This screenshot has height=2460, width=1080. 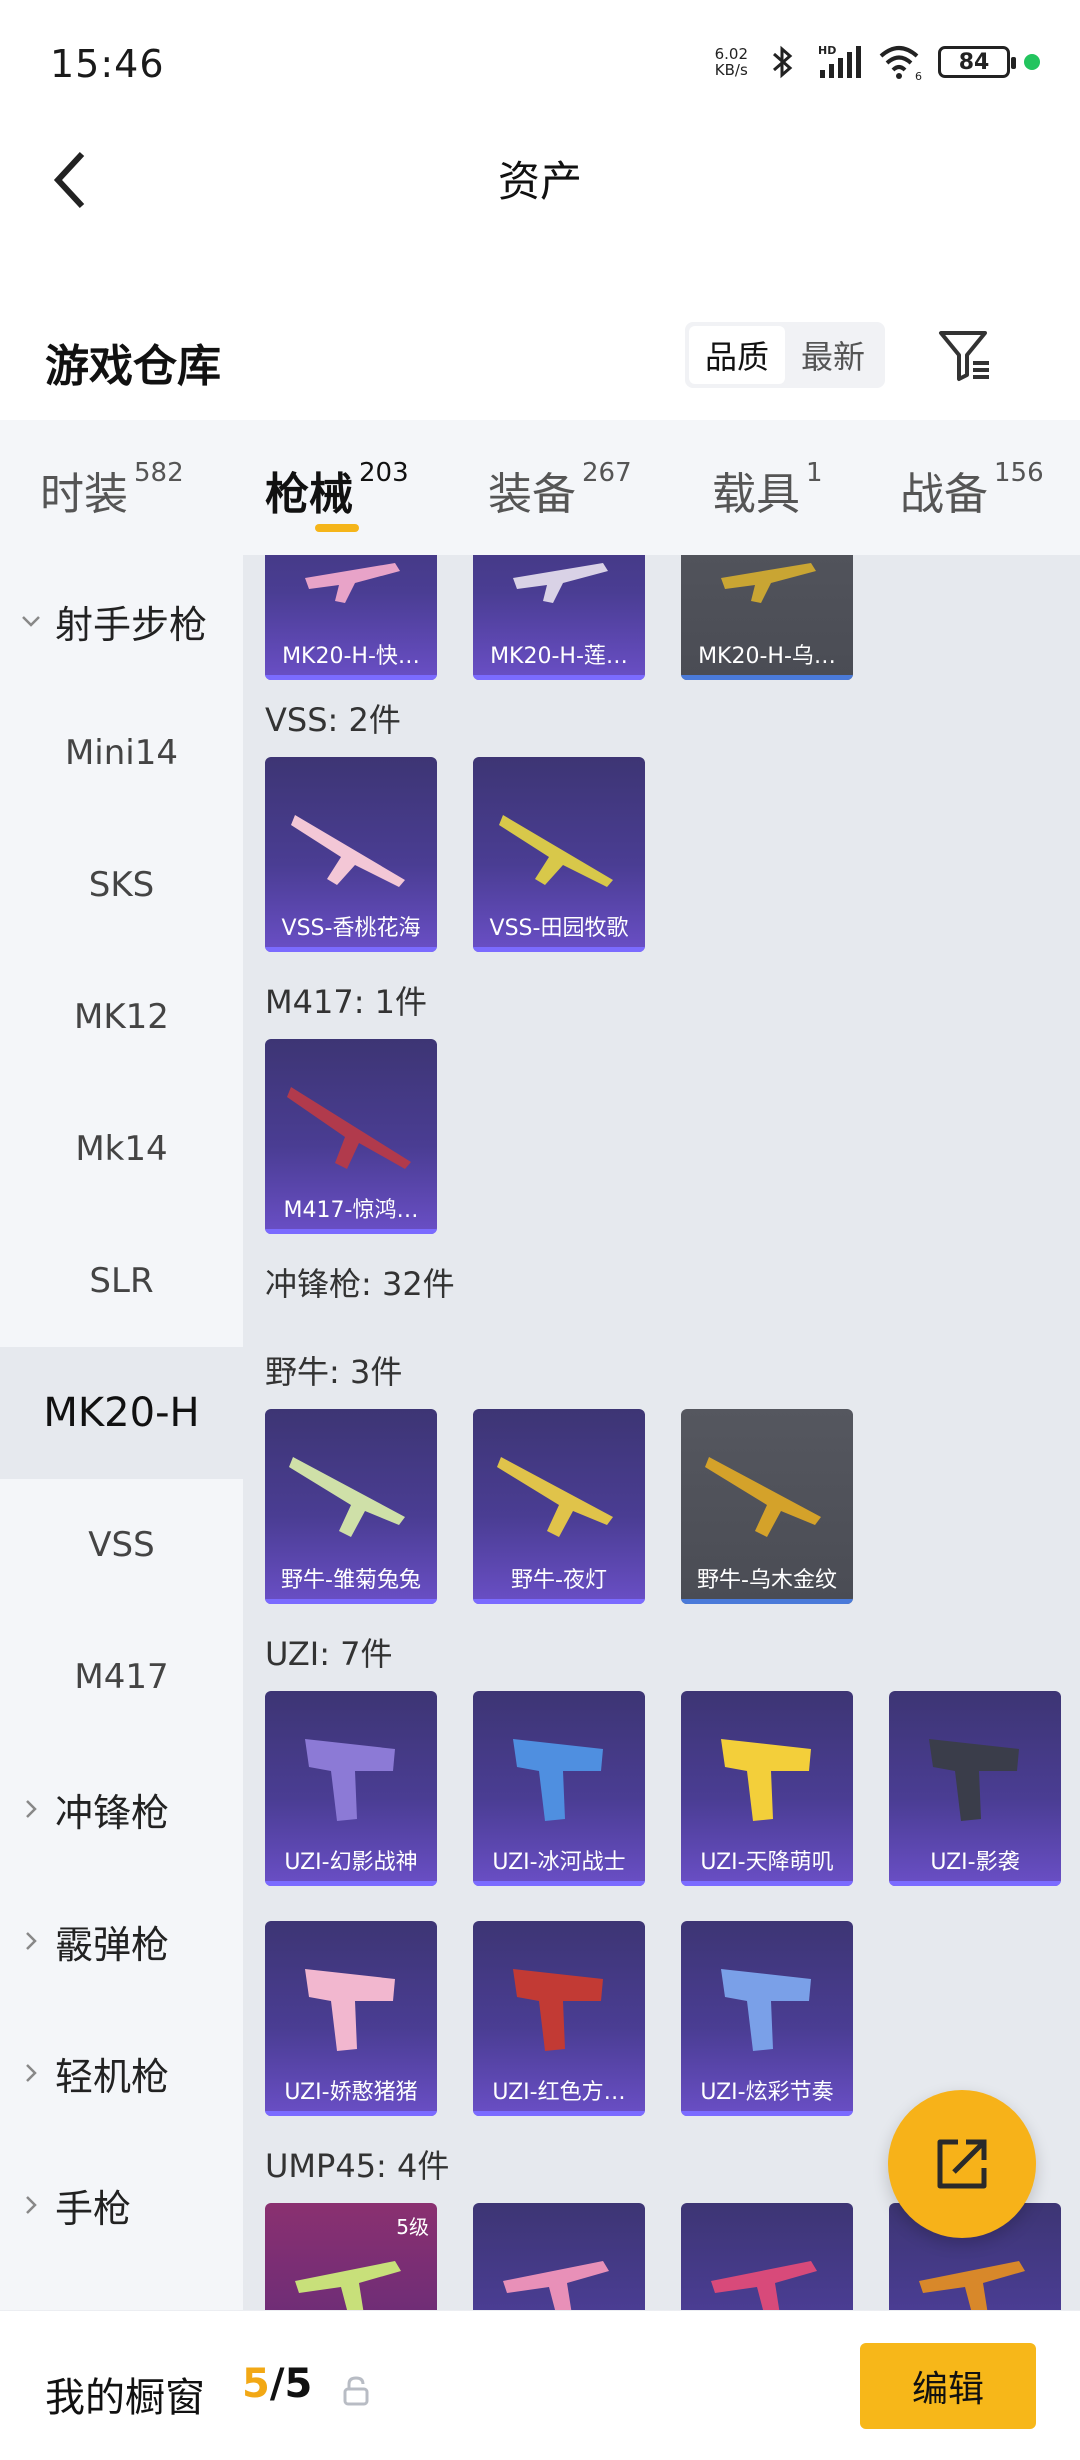 What do you see at coordinates (121, 1281) in the screenshot?
I see `sidebar-item-slr: SLR` at bounding box center [121, 1281].